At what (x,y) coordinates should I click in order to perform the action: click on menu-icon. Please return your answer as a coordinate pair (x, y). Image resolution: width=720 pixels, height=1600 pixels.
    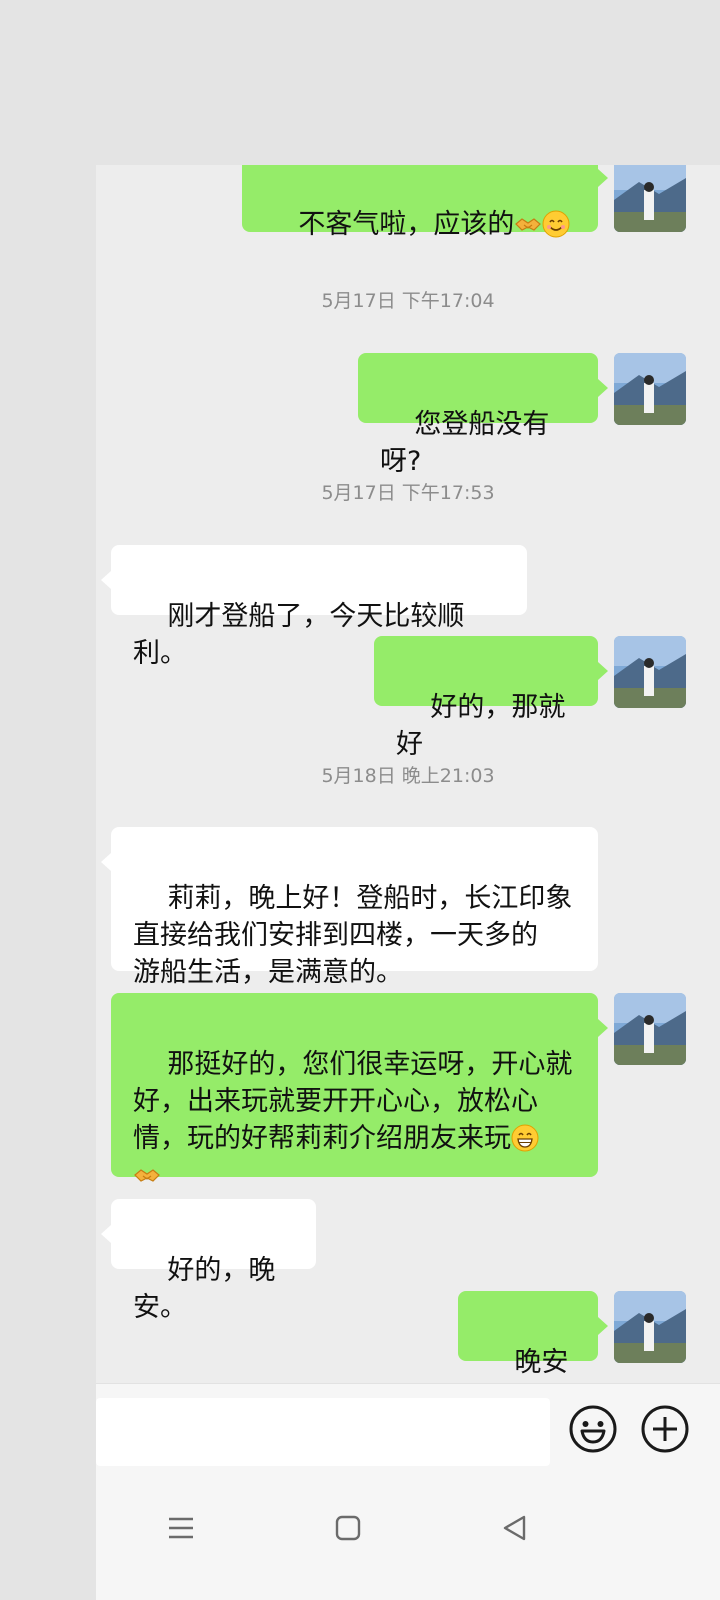
    Looking at the image, I should click on (181, 1528).